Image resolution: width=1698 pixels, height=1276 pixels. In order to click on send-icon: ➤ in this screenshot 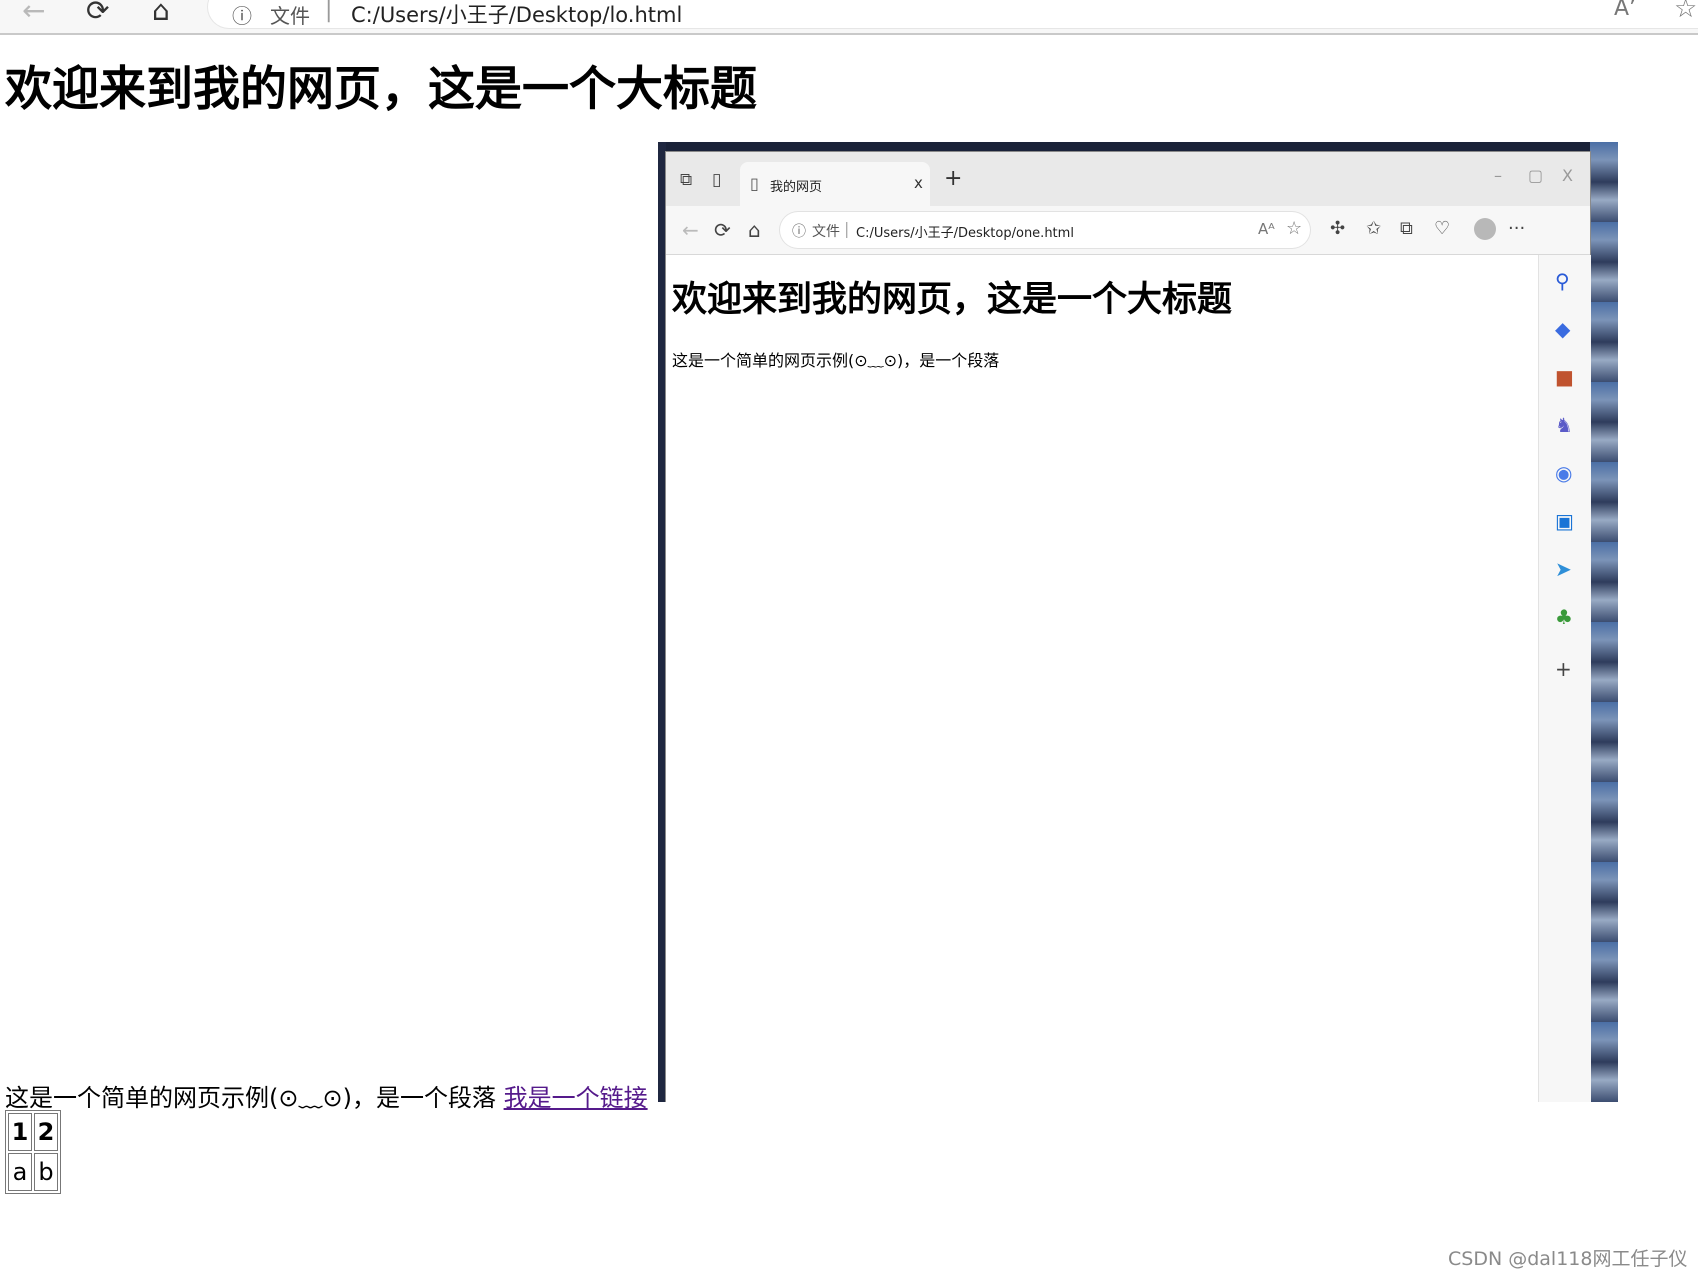, I will do `click(1563, 569)`.